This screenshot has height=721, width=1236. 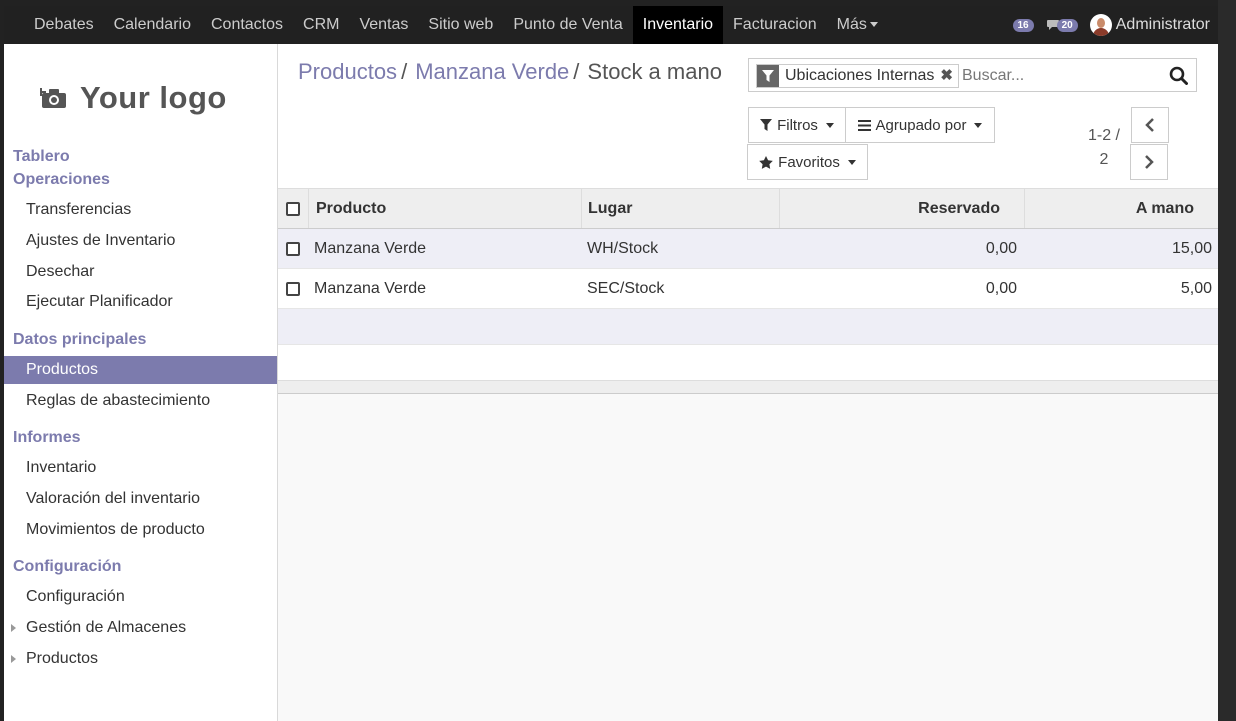 What do you see at coordinates (1104, 136) in the screenshot?
I see `pager-range: 1-2 /` at bounding box center [1104, 136].